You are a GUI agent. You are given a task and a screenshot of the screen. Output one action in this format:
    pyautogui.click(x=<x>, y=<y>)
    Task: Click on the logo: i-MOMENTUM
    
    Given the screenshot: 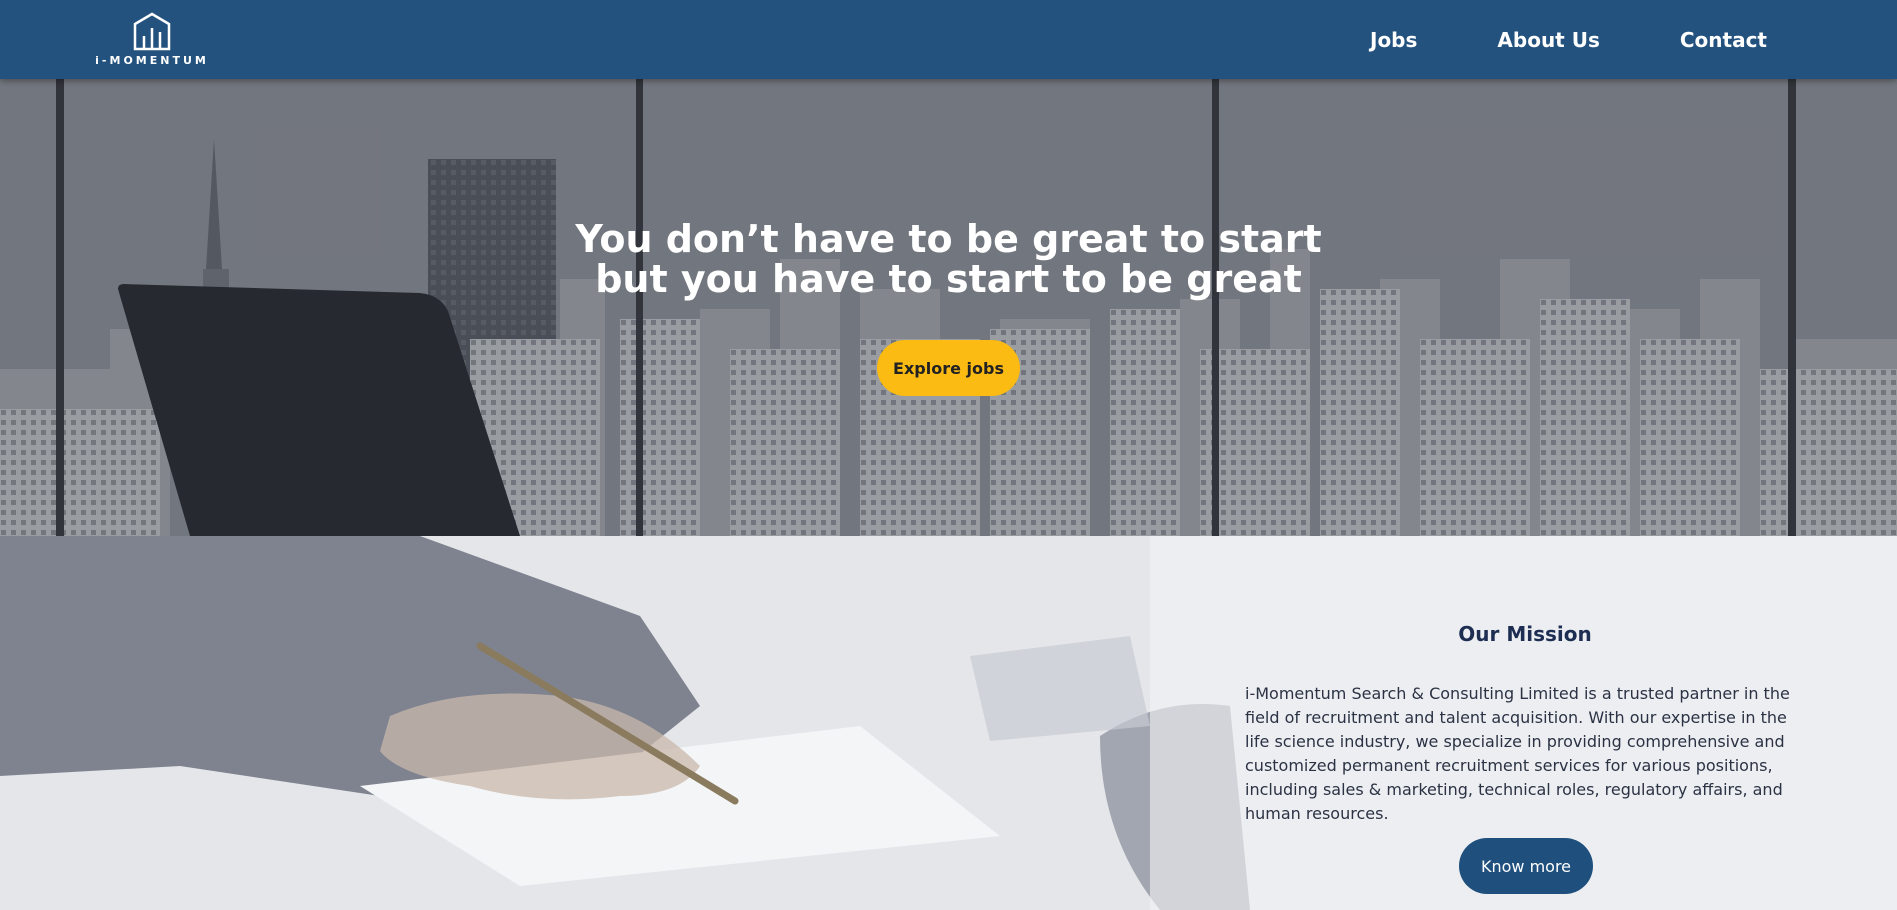 What is the action you would take?
    pyautogui.click(x=150, y=40)
    